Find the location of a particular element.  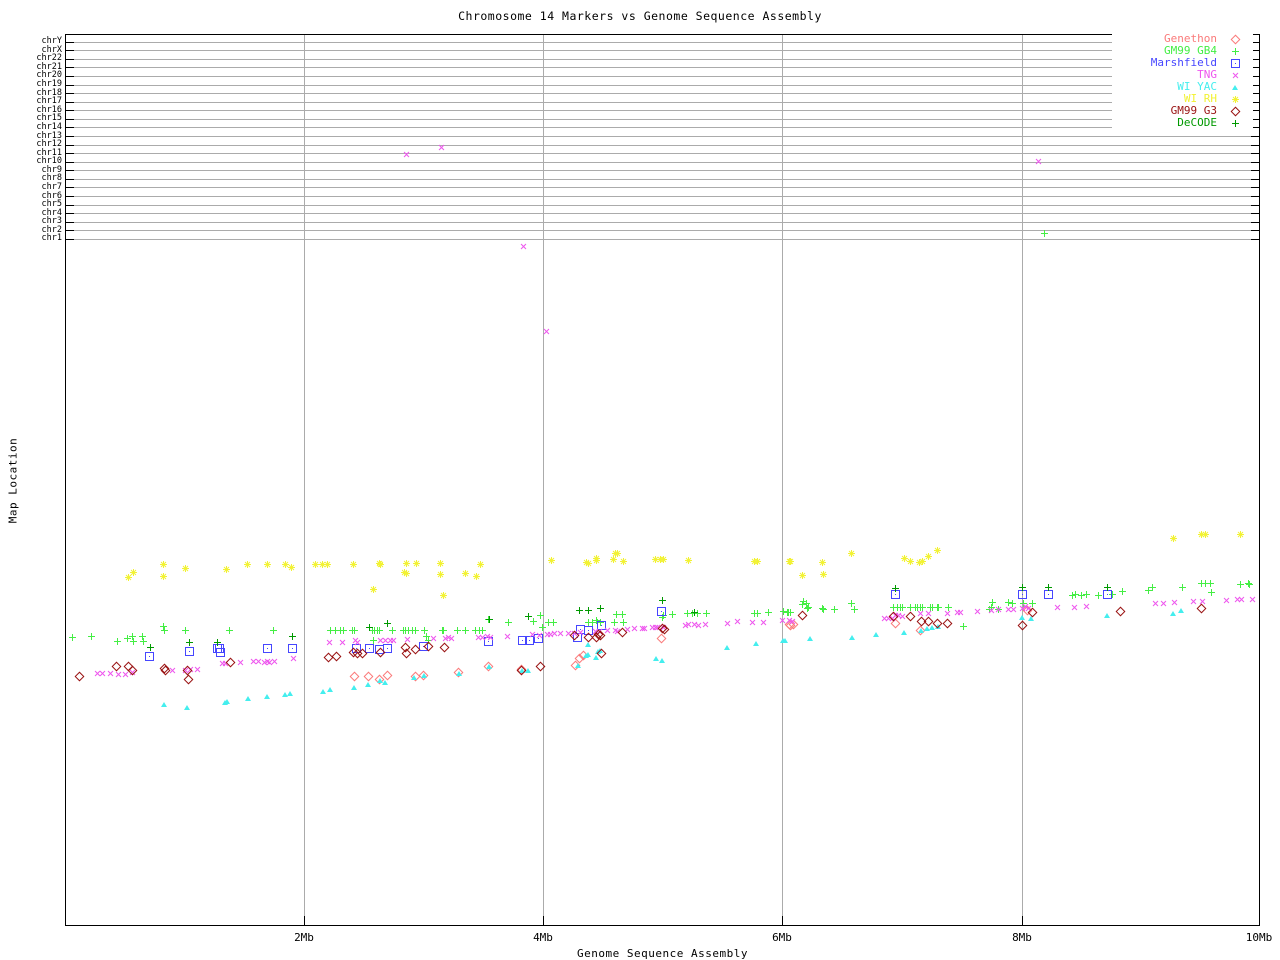

legend-item: TNG is located at coordinates (1182, 75).